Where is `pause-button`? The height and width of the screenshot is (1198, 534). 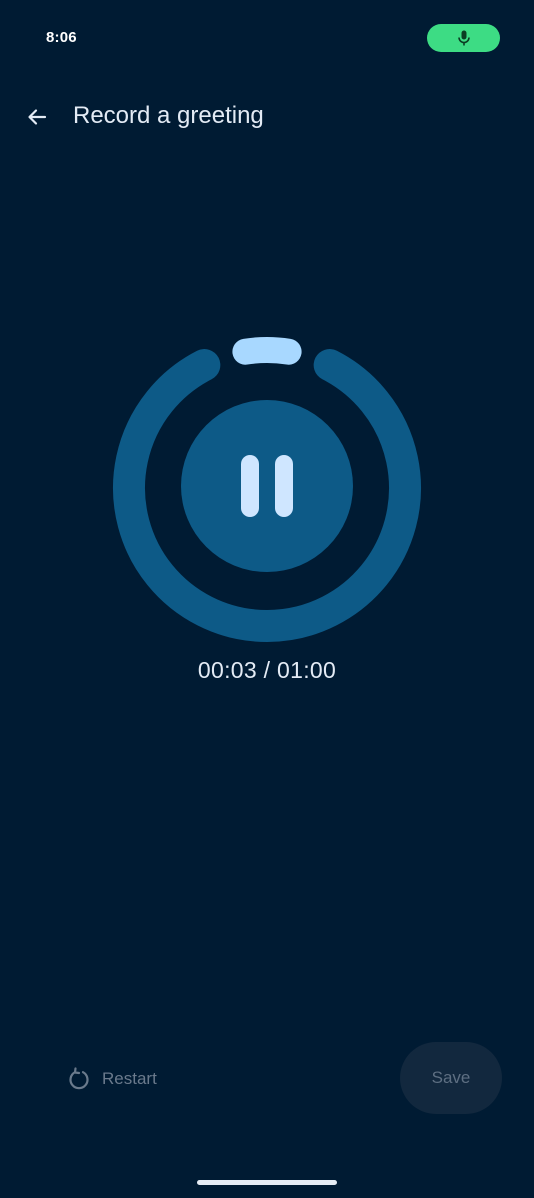
pause-button is located at coordinates (267, 486).